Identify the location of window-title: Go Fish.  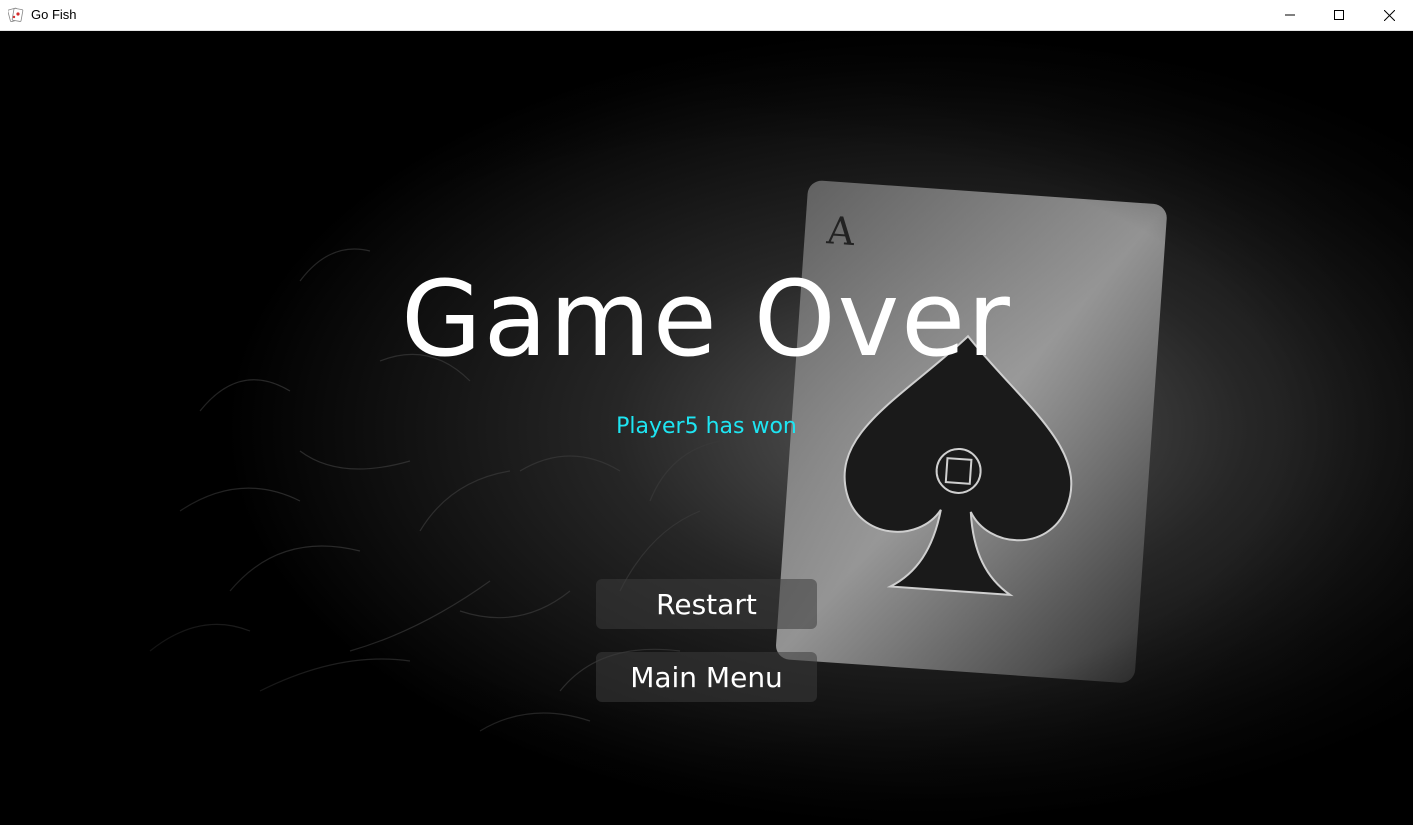
(54, 14).